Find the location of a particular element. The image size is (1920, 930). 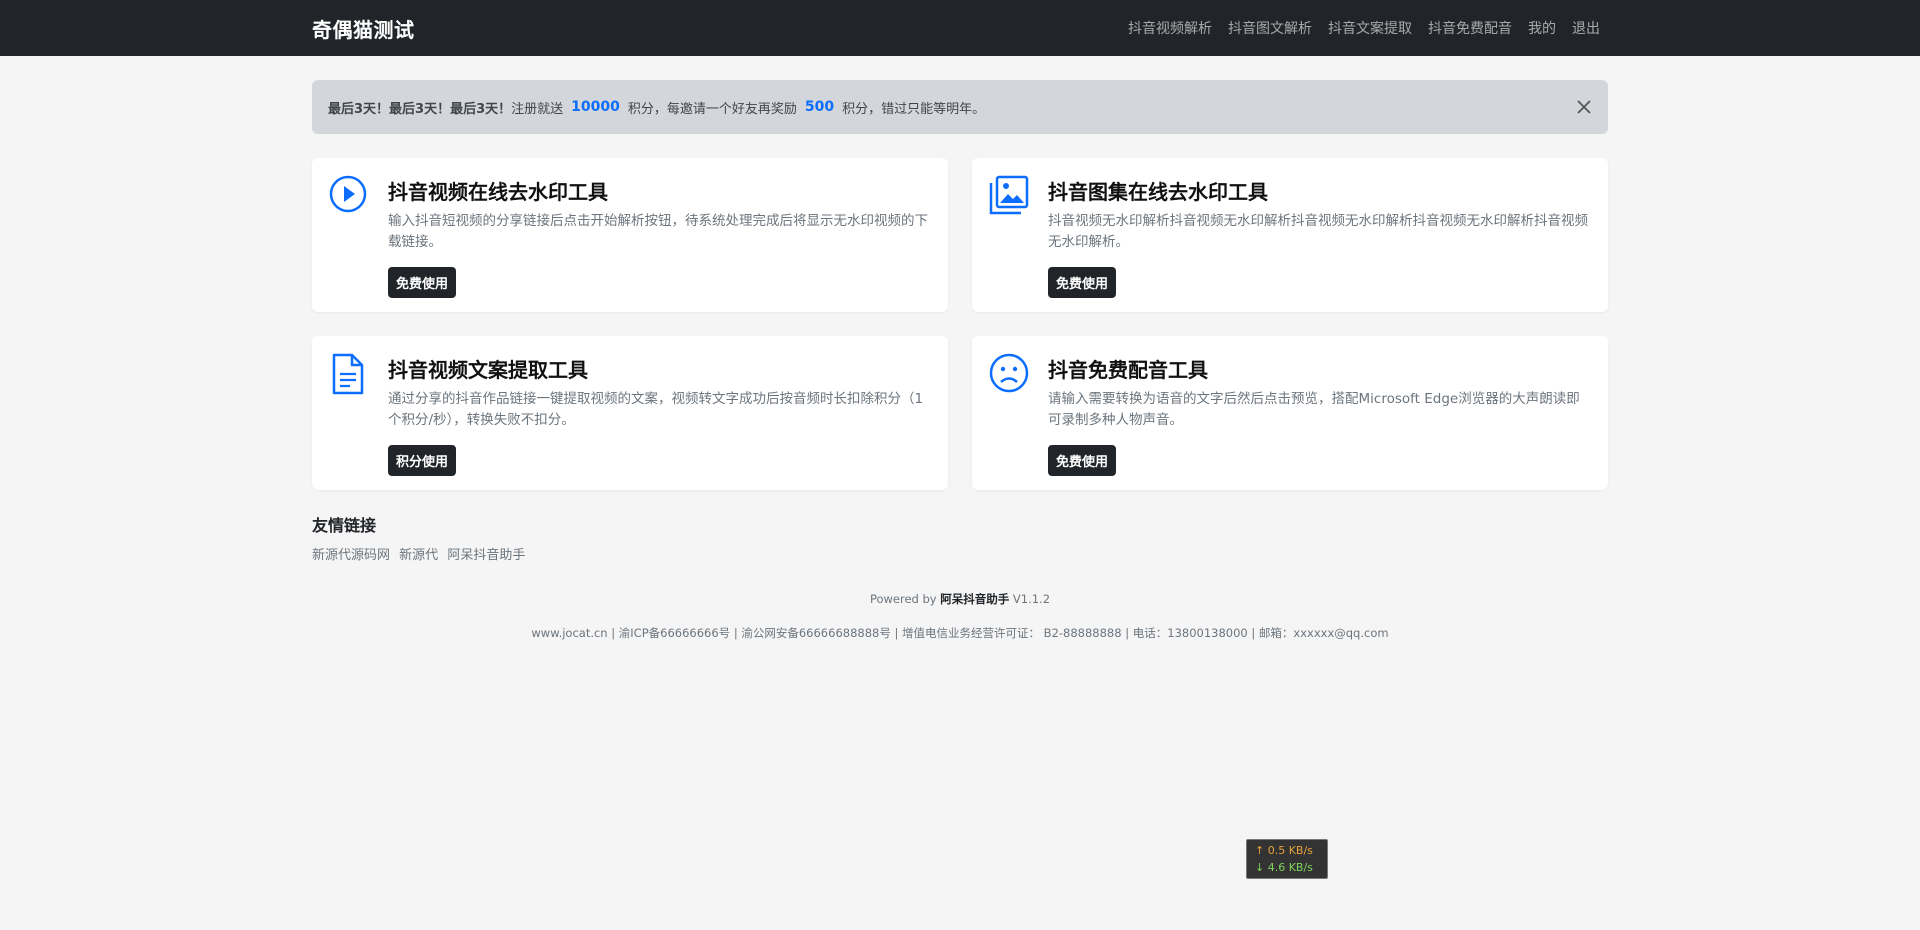

powered-prefix: Powered by is located at coordinates (903, 599).